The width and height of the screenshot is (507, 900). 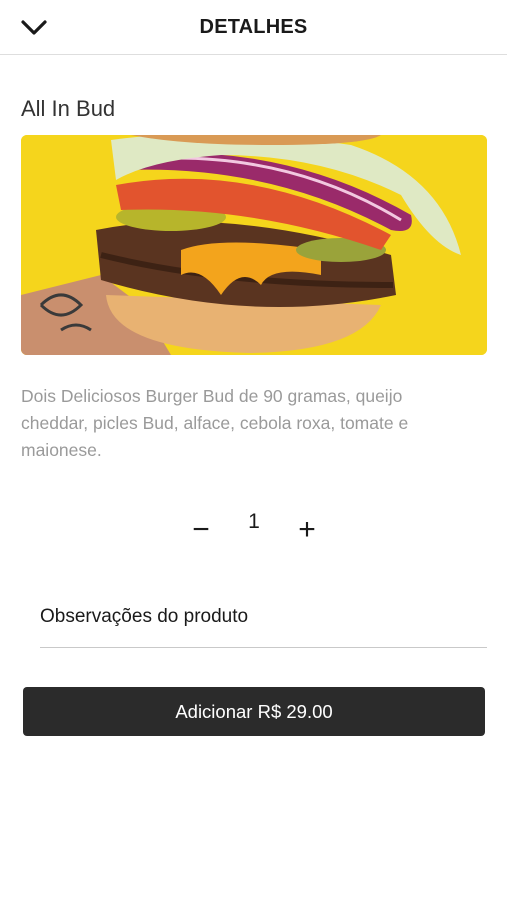 I want to click on plus-icon: +, so click(x=307, y=529).